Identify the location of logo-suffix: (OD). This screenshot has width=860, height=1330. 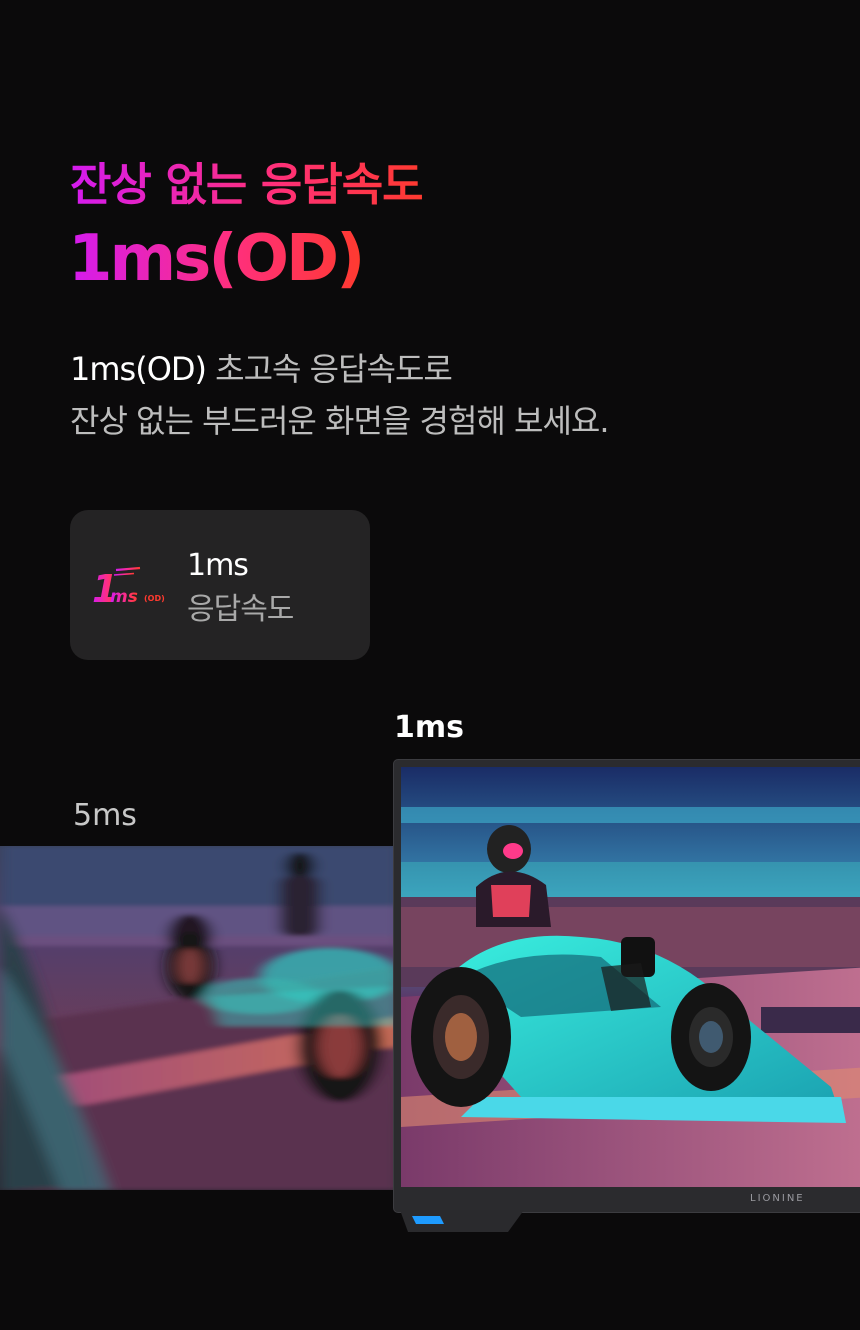
(154, 598).